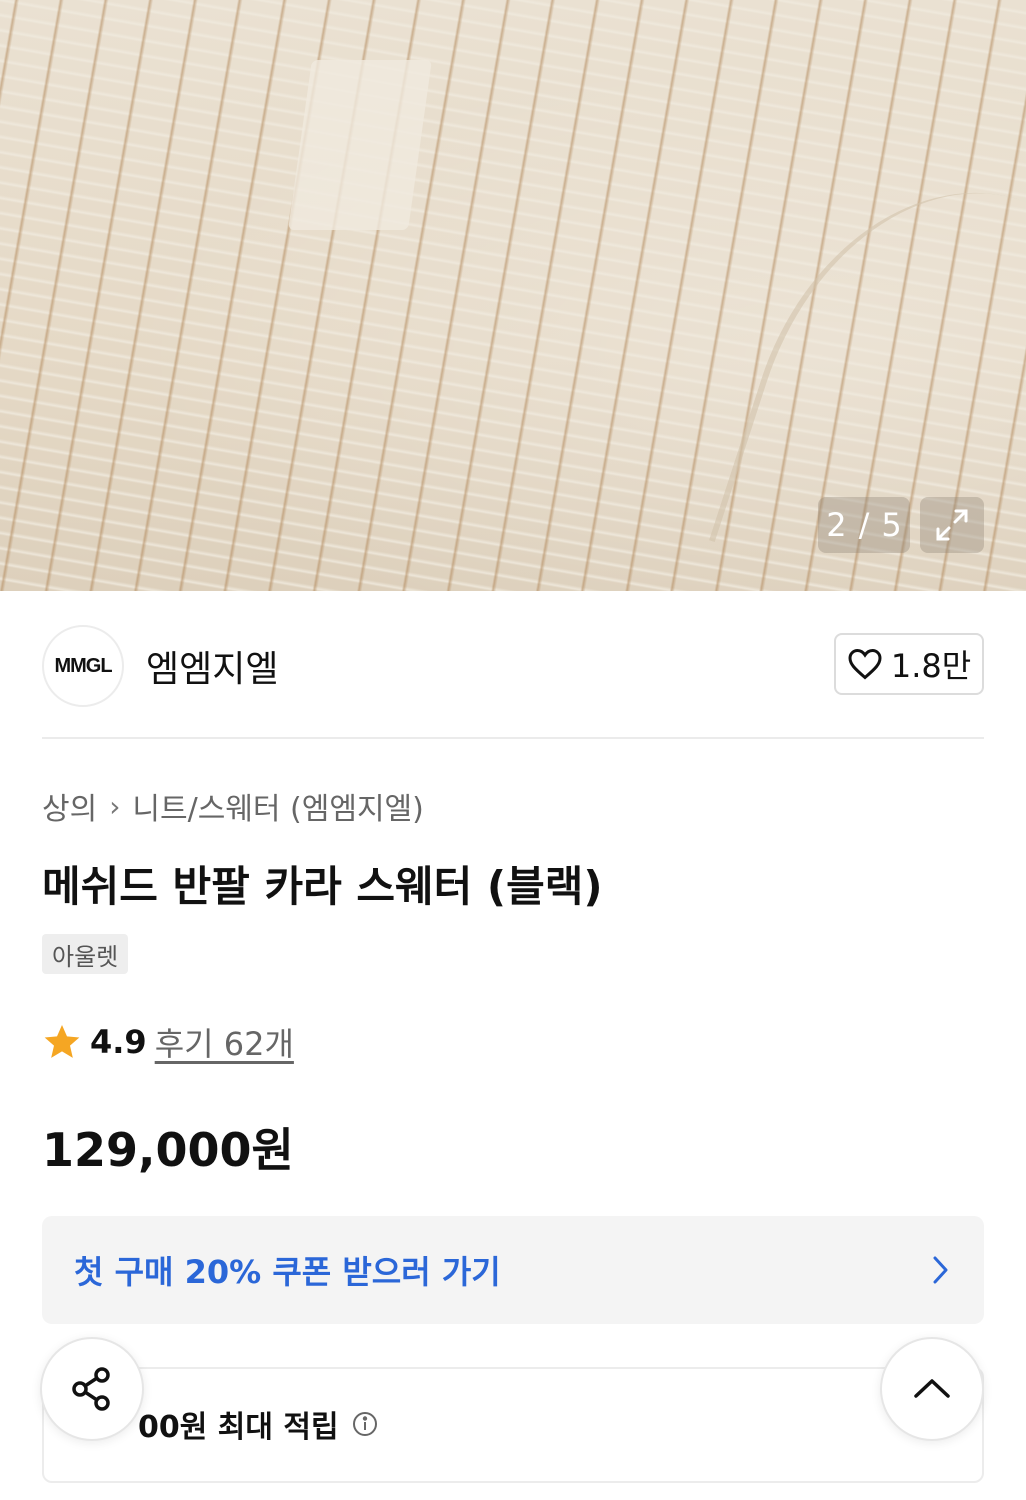 The height and width of the screenshot is (1500, 1026). What do you see at coordinates (69, 806) in the screenshot?
I see `breadcrumb-category: 상의` at bounding box center [69, 806].